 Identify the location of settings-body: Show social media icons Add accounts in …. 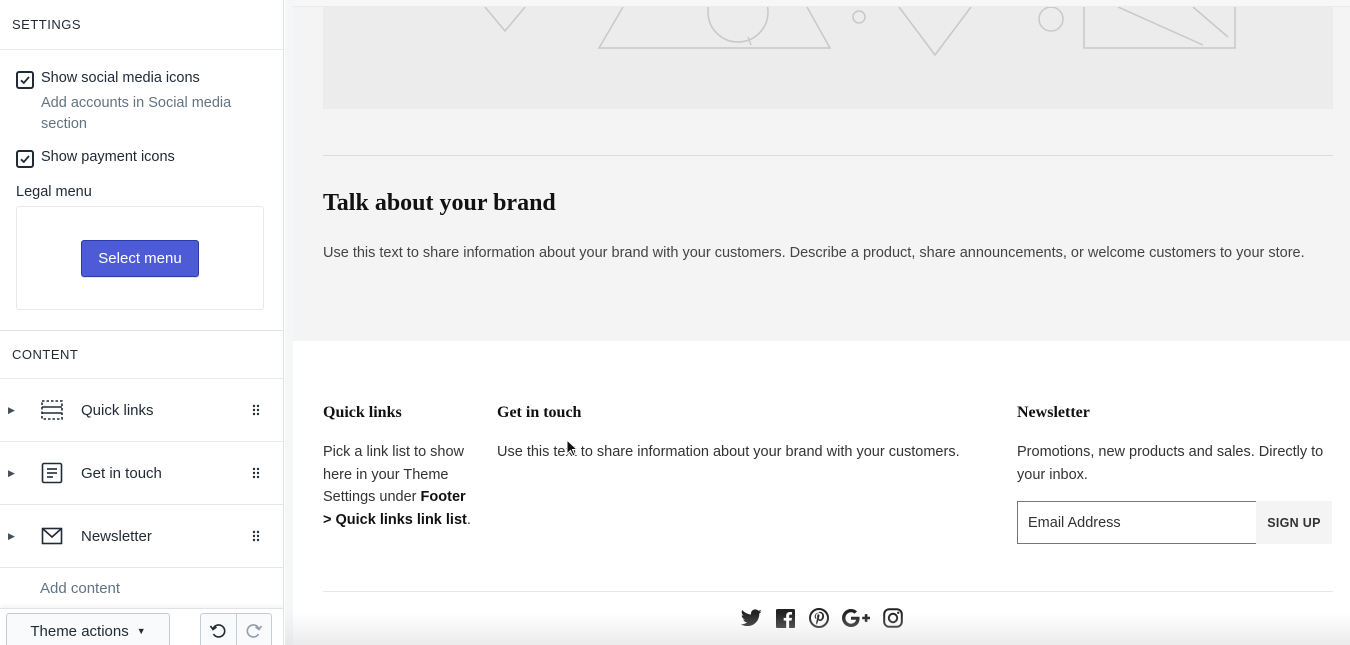
(141, 180).